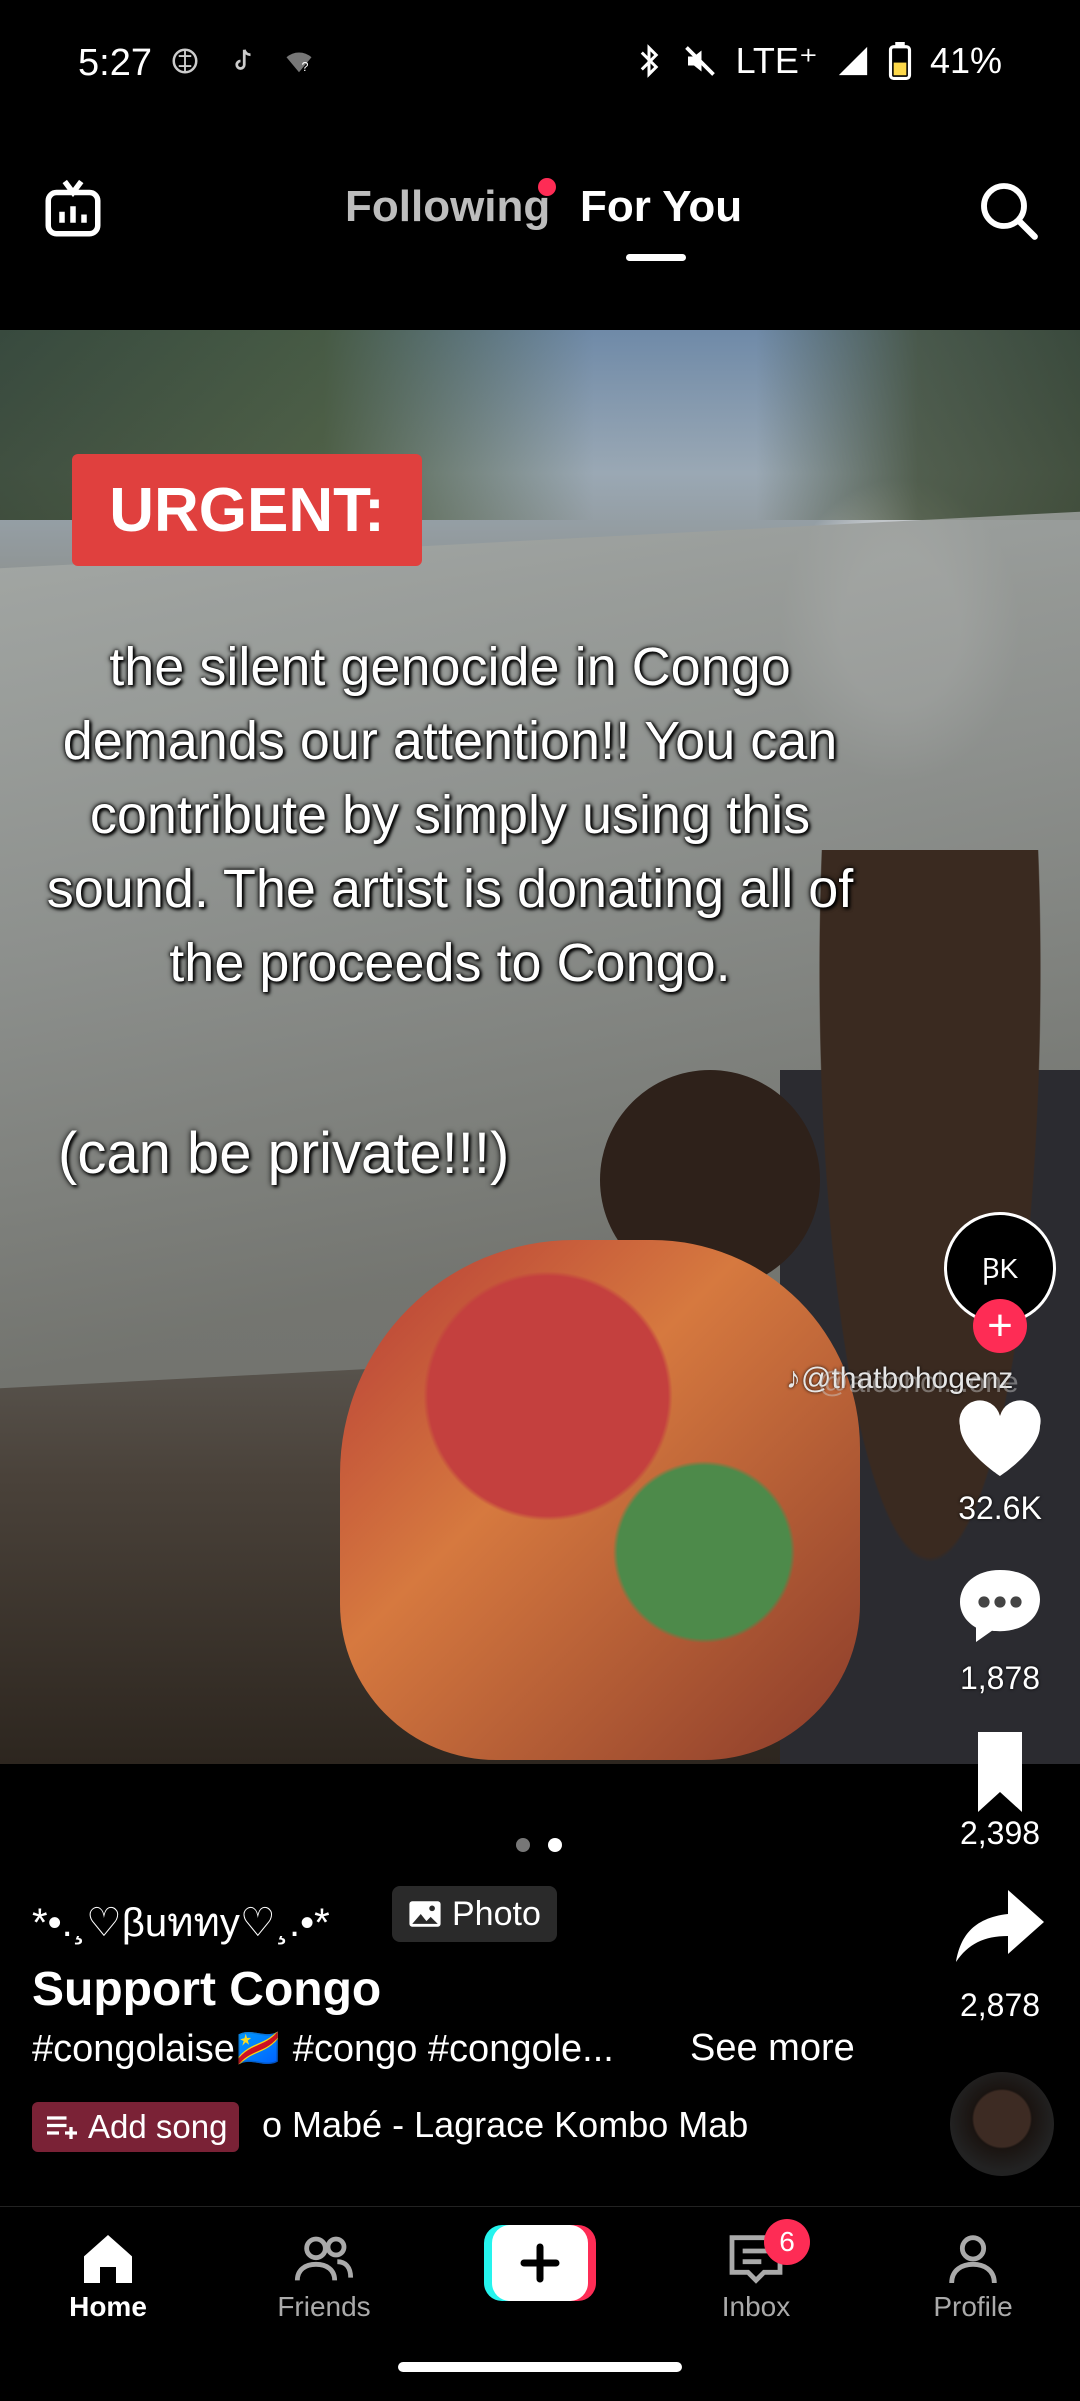  What do you see at coordinates (661, 207) in the screenshot?
I see `tab-for-you: For You` at bounding box center [661, 207].